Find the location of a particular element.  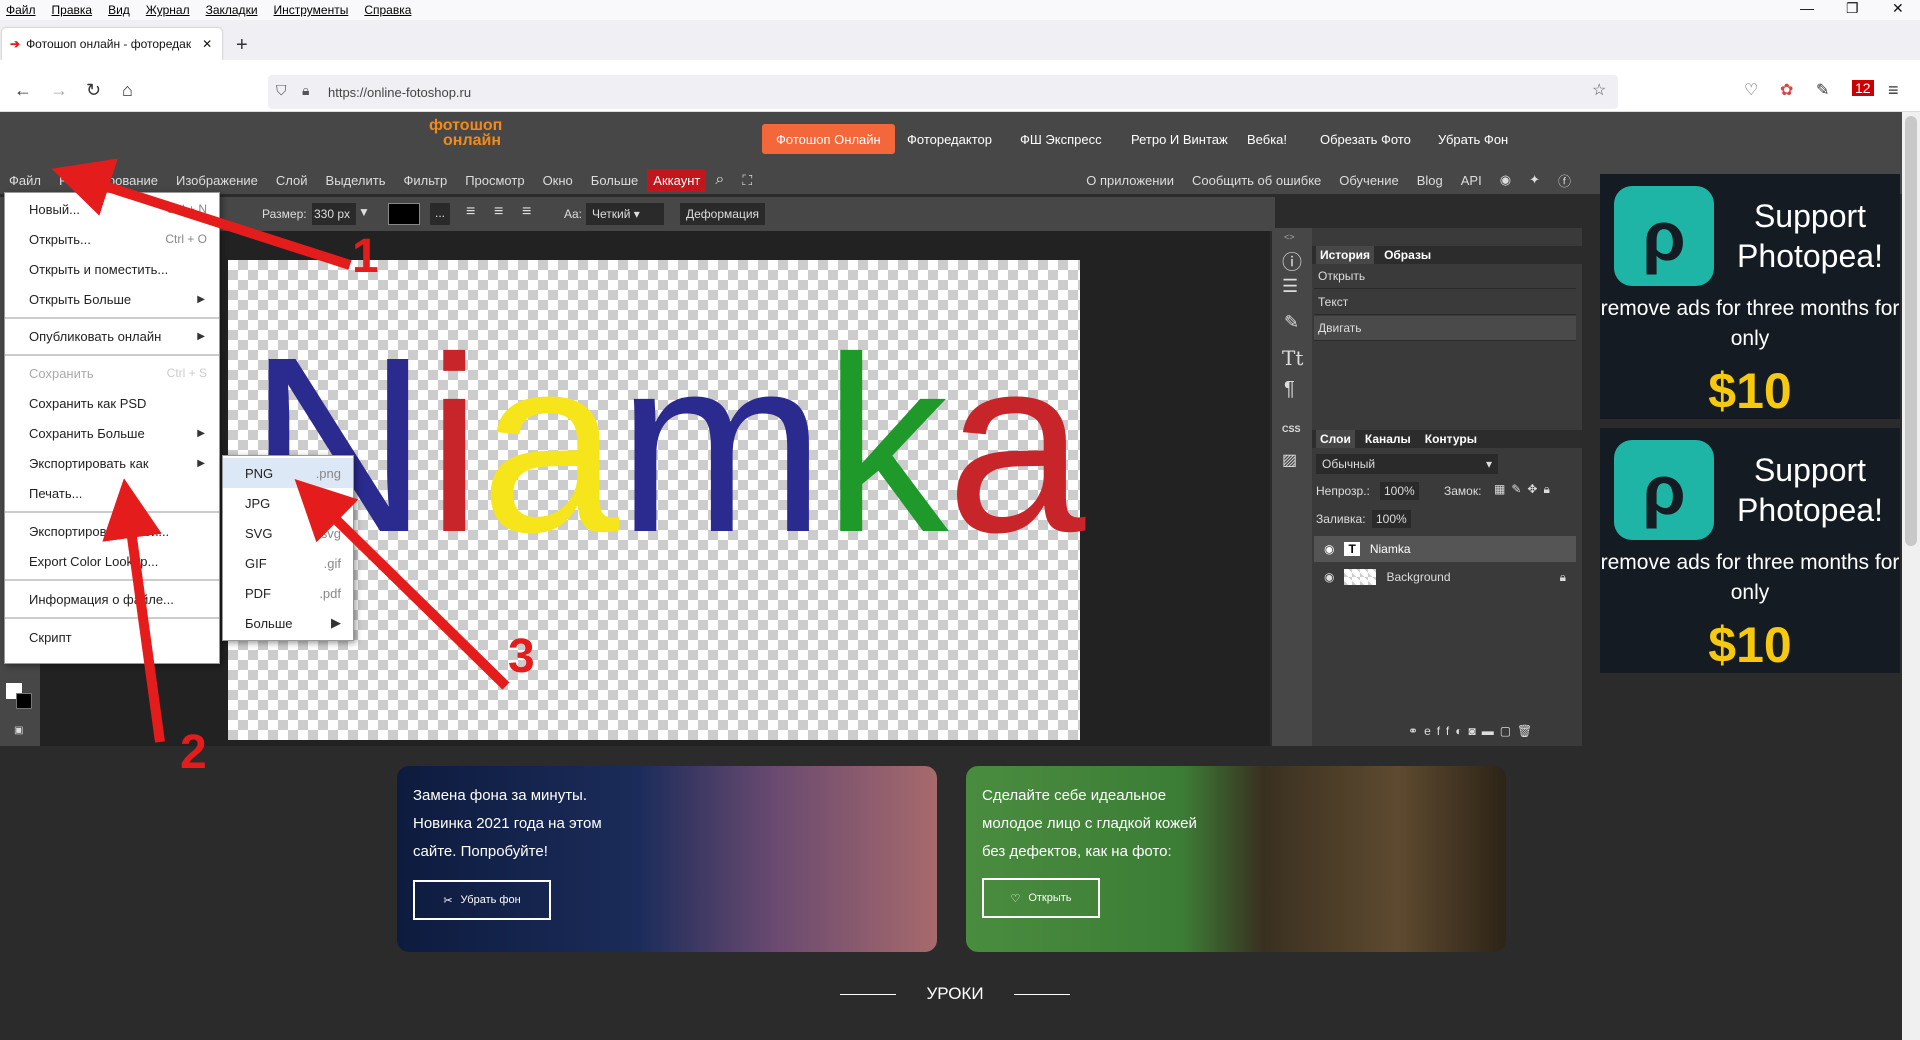

fullscreen-icon: ⛶ is located at coordinates (747, 180).